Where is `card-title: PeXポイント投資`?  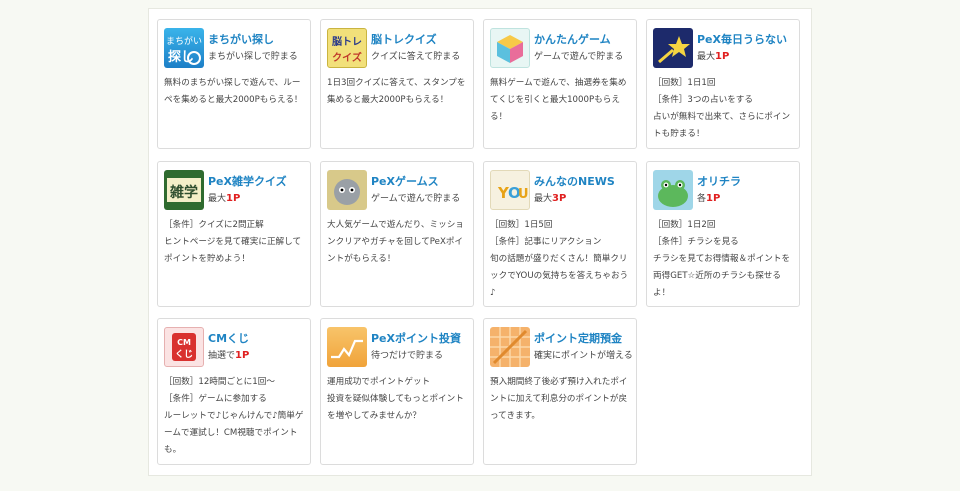 card-title: PeXポイント投資 is located at coordinates (416, 338).